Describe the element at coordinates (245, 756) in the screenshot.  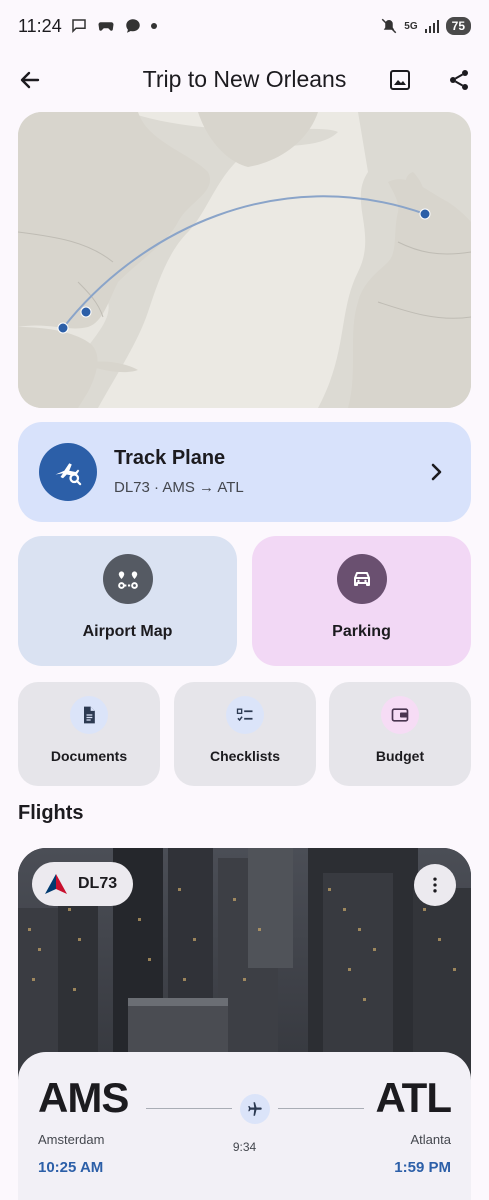
I see `checklists-label: Checklists` at that location.